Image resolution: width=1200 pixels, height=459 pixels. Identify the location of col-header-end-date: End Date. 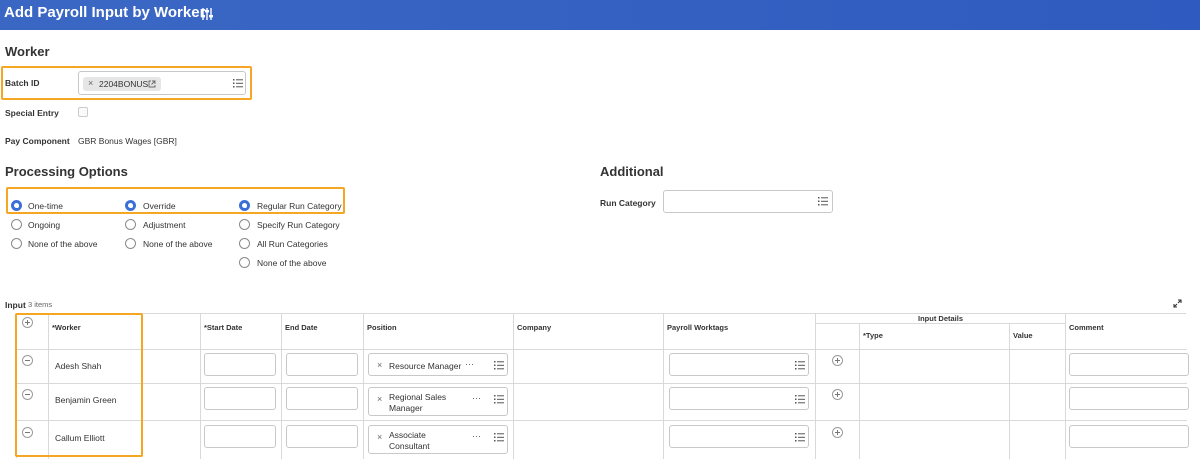
(301, 327).